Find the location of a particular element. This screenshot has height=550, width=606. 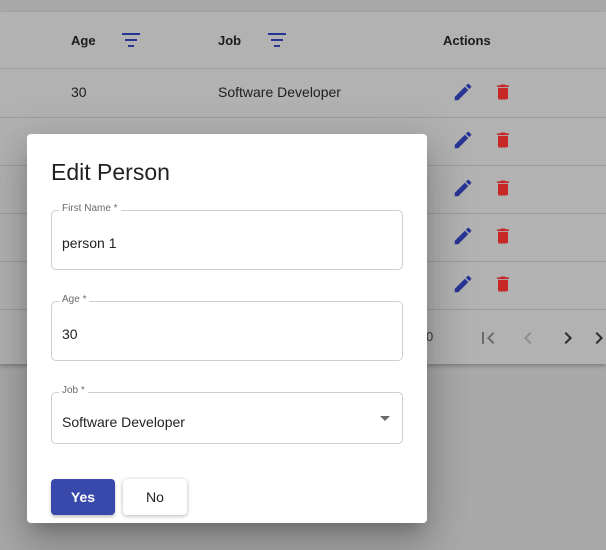

age-cell: 30 is located at coordinates (79, 92).